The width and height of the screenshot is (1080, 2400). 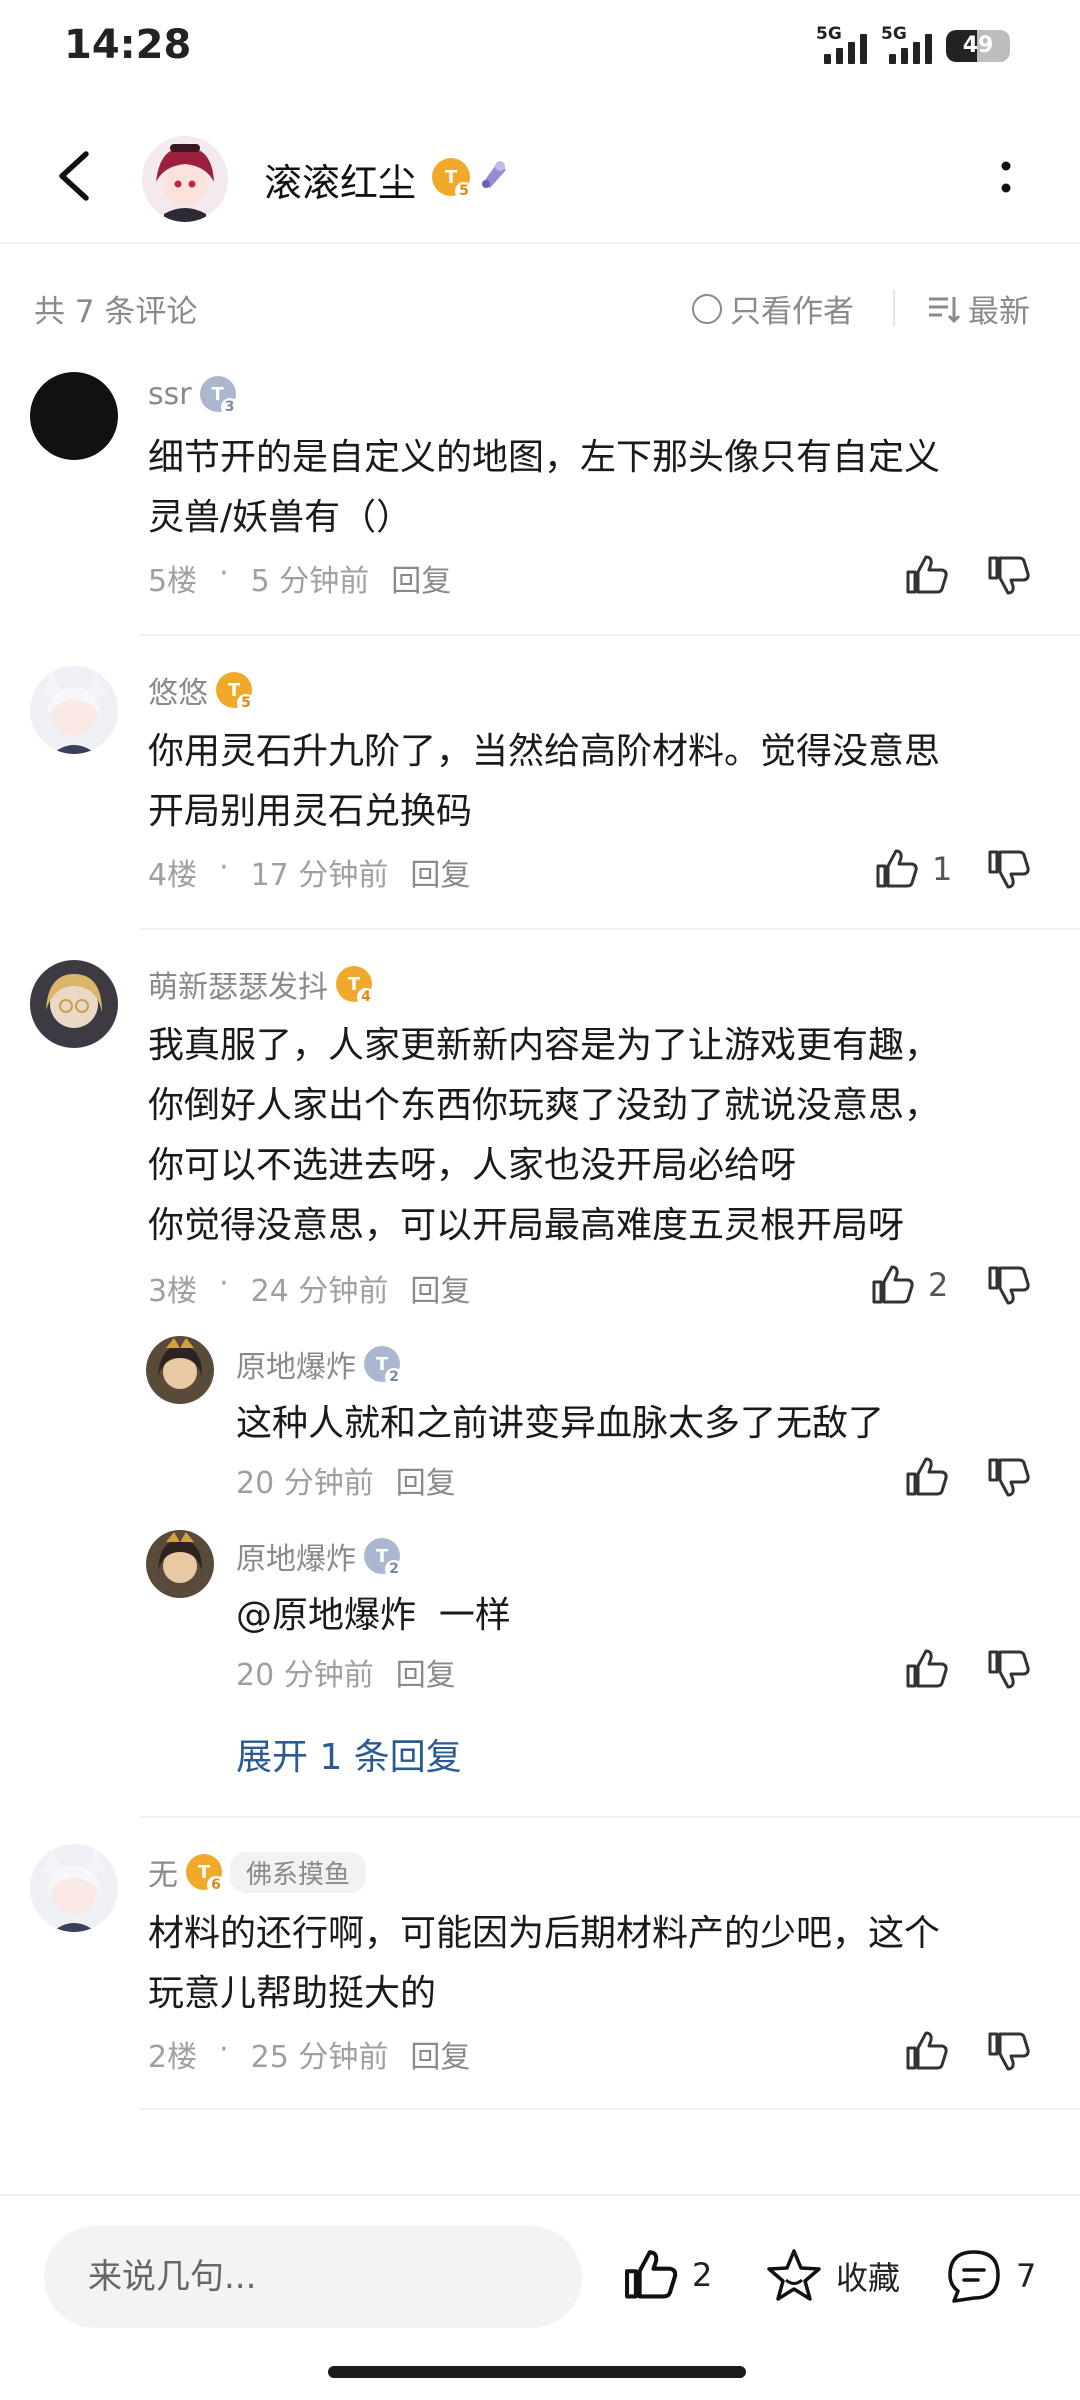 I want to click on comment-username: ssr T3, so click(x=193, y=396).